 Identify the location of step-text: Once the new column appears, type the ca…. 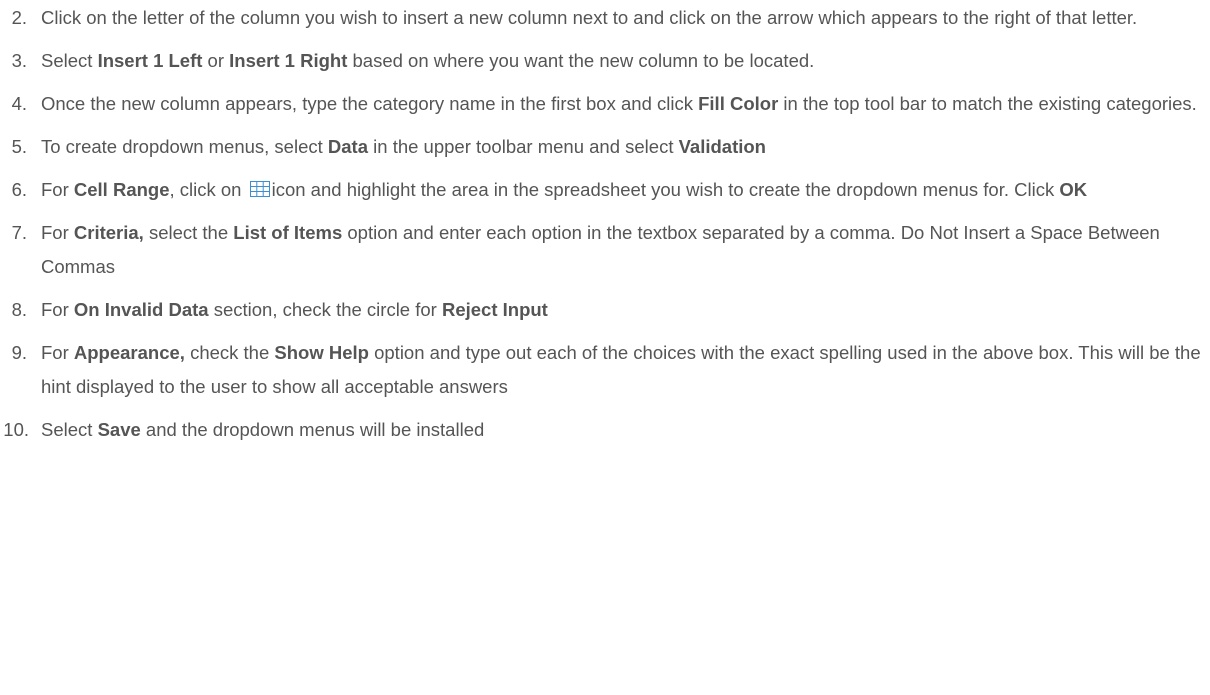
(370, 103).